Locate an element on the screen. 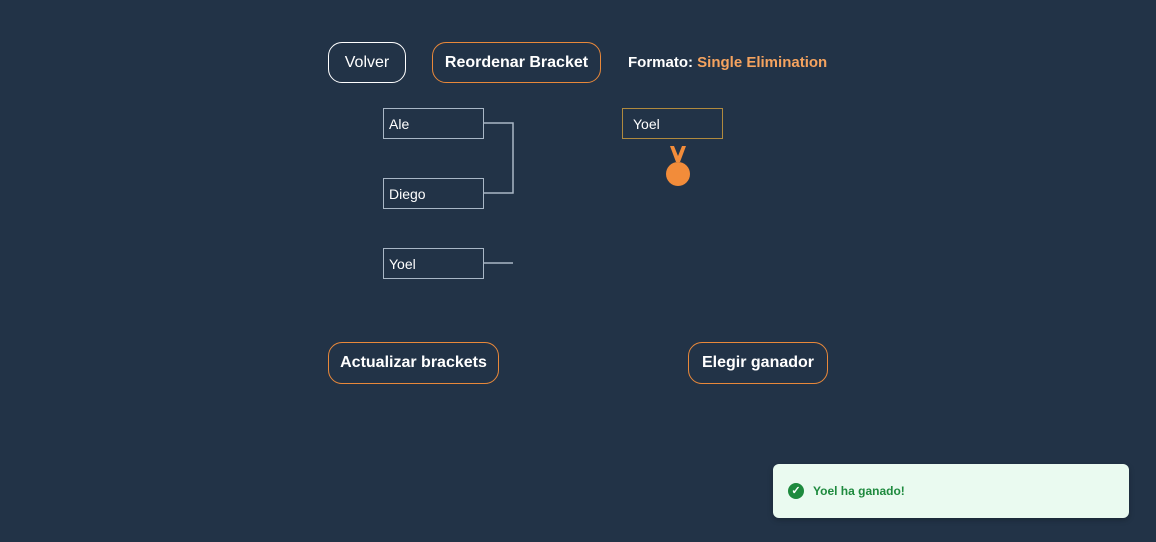  champion-slot: Yoel is located at coordinates (672, 123).